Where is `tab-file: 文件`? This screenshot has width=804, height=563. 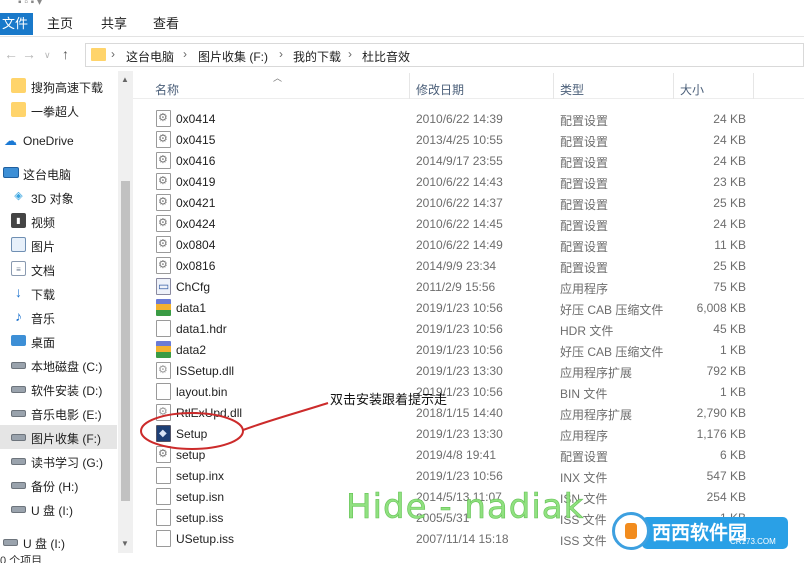 tab-file: 文件 is located at coordinates (16, 24).